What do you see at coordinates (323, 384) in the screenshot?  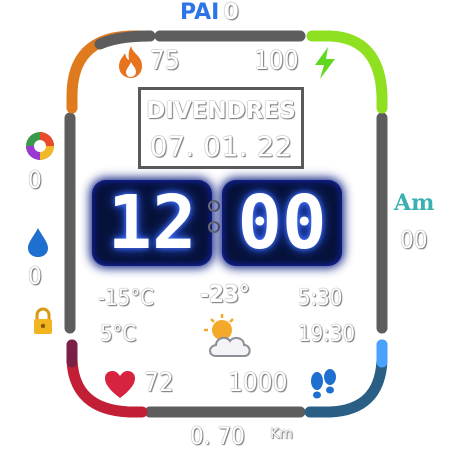 I see `footprints-icon` at bounding box center [323, 384].